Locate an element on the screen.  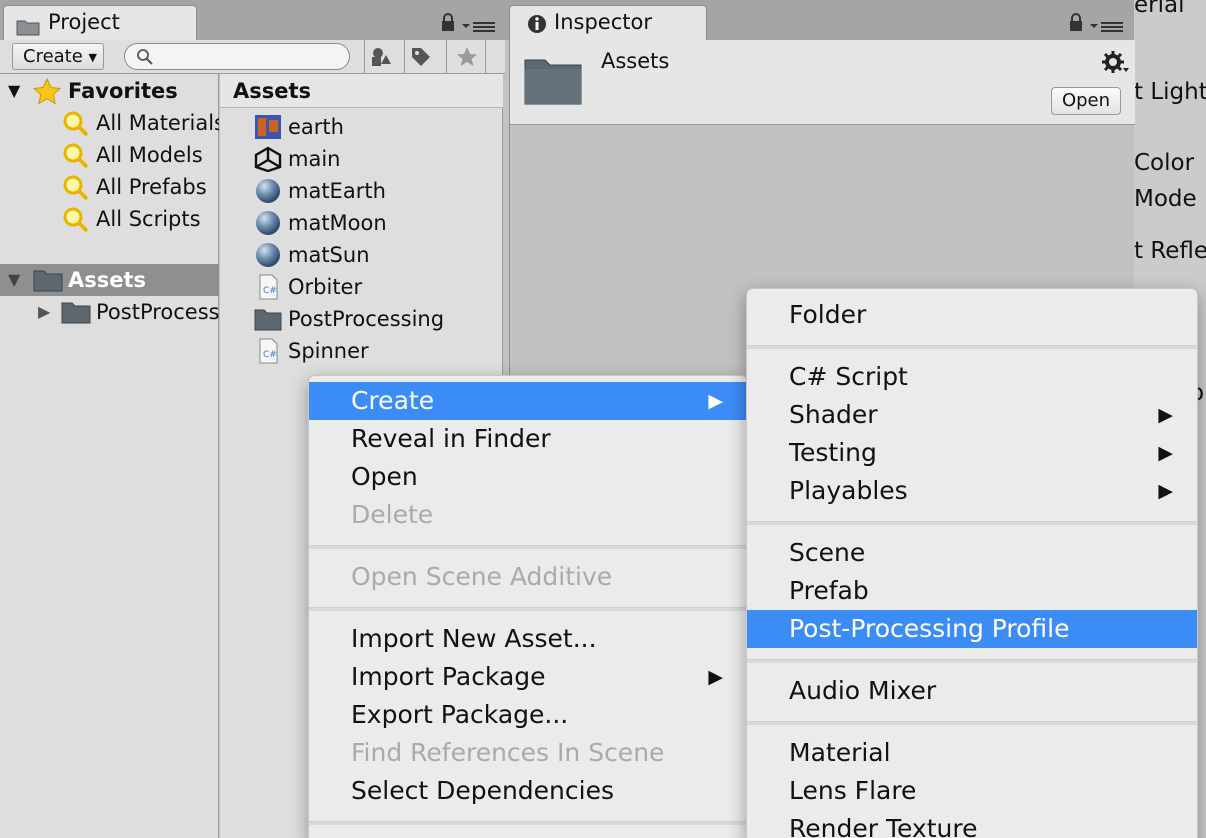
submenu-item-playables: Playables ▶ is located at coordinates (972, 491).